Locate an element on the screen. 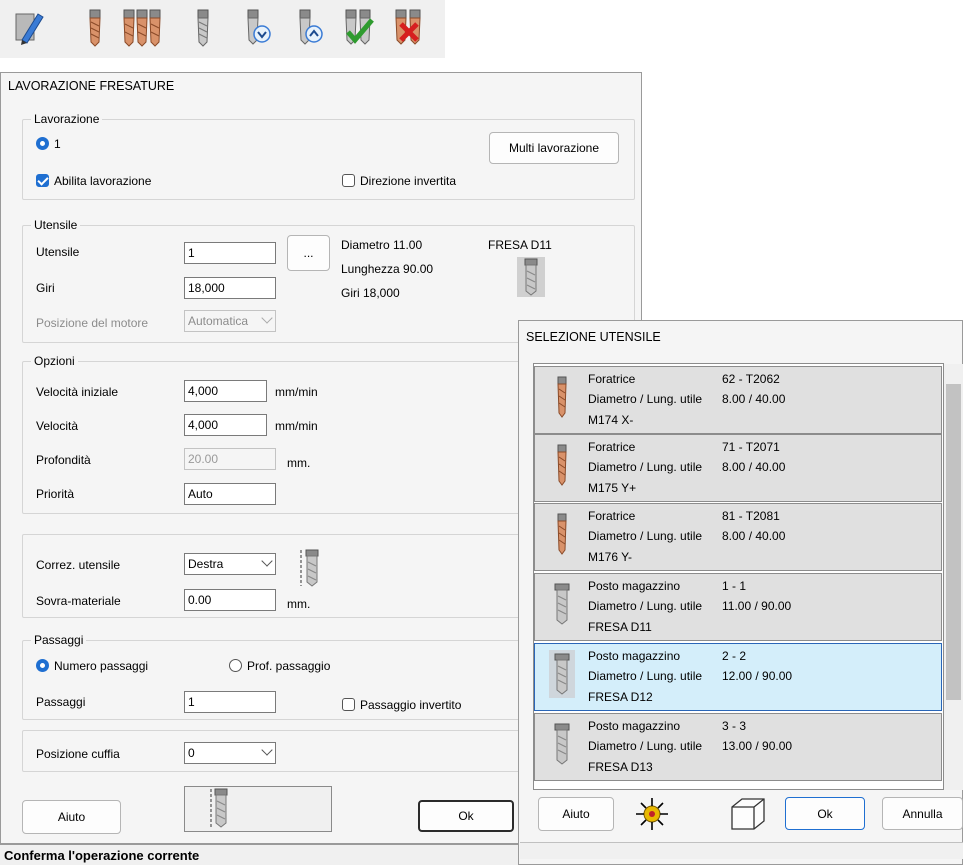 The image size is (963, 865). direzione-invertita-label: Direzione invertita is located at coordinates (408, 181).